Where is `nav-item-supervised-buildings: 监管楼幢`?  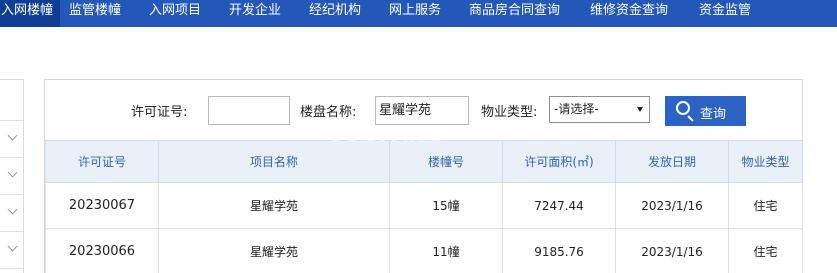 nav-item-supervised-buildings: 监管楼幢 is located at coordinates (95, 13).